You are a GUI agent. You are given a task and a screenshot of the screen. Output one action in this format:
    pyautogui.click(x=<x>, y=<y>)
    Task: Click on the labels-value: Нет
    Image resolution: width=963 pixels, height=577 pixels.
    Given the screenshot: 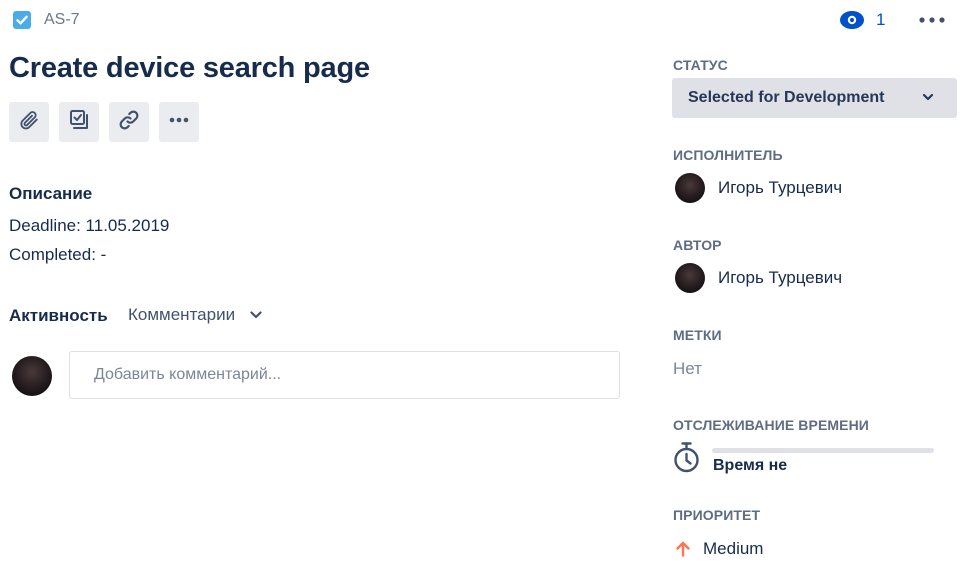 What is the action you would take?
    pyautogui.click(x=687, y=369)
    